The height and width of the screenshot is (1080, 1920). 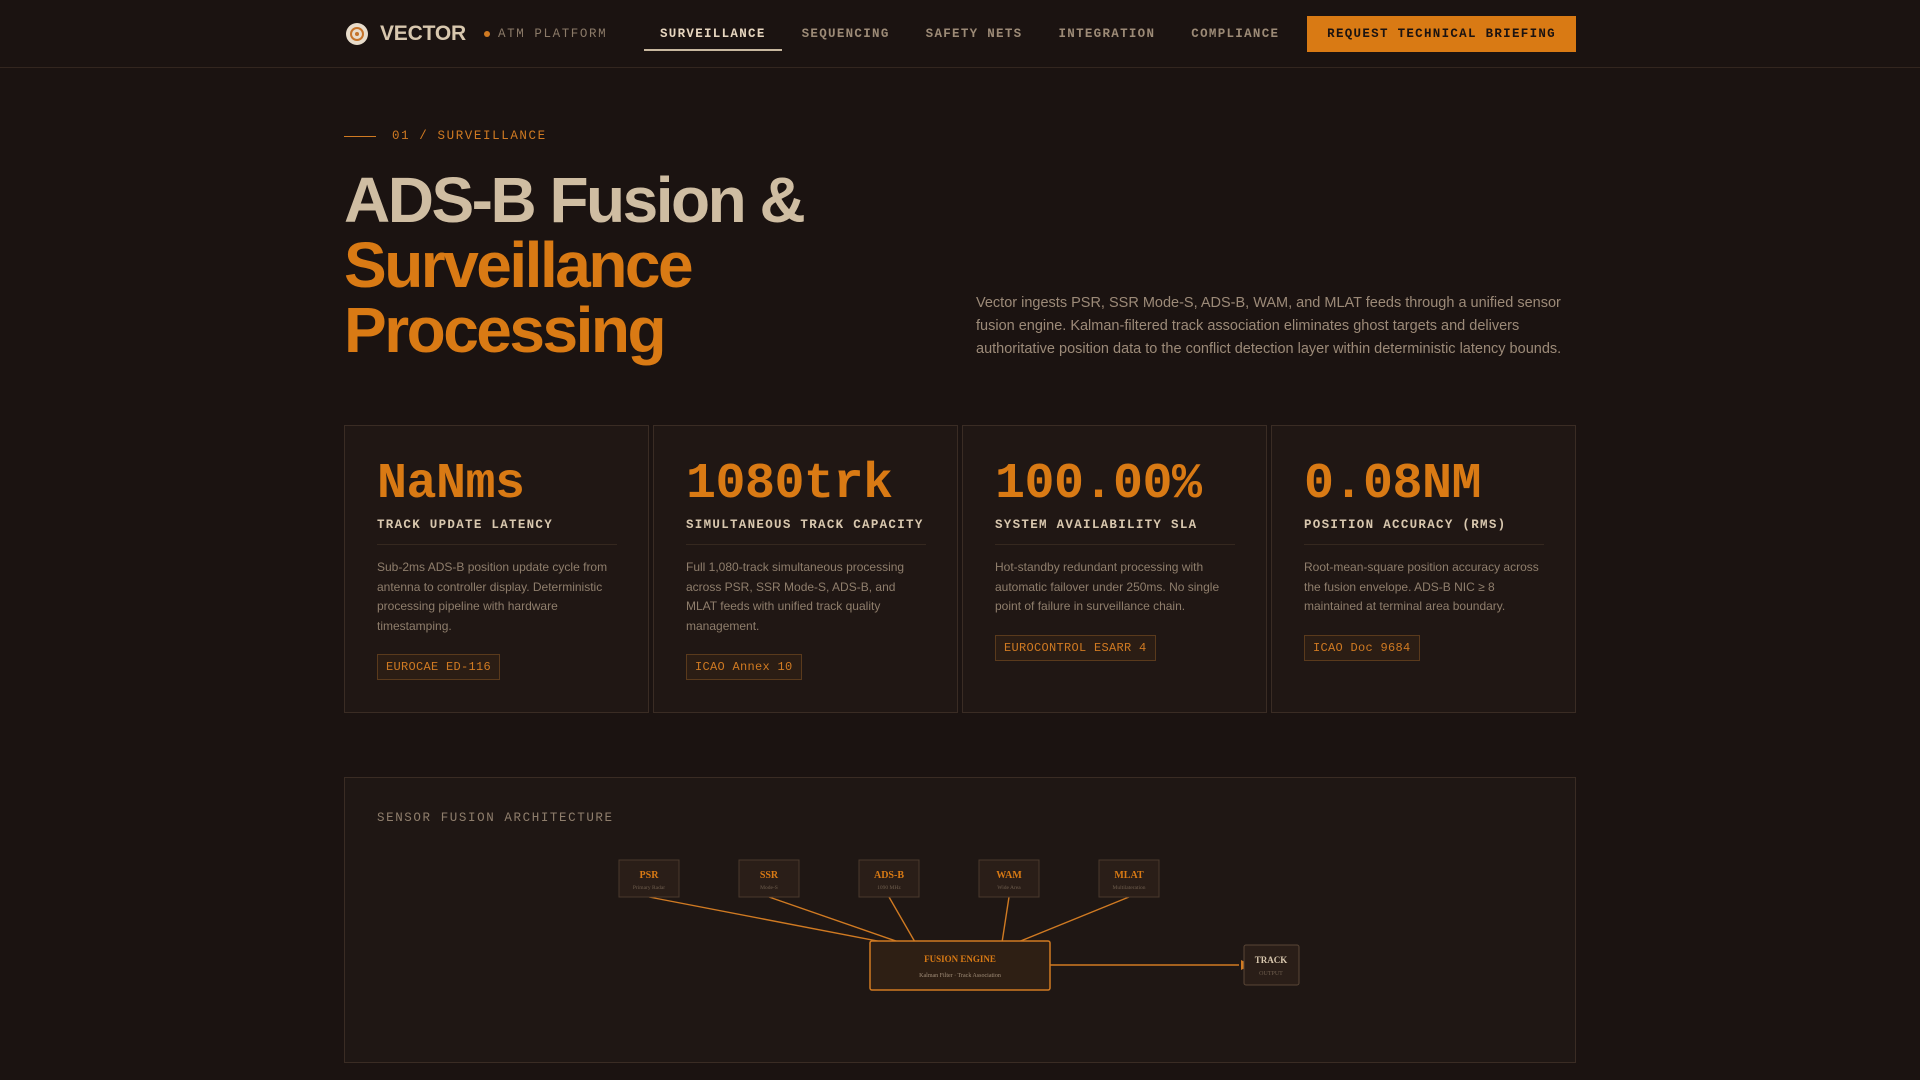 What do you see at coordinates (1424, 531) in the screenshot?
I see `metric-label: POSITION ACCURACY (RMS)` at bounding box center [1424, 531].